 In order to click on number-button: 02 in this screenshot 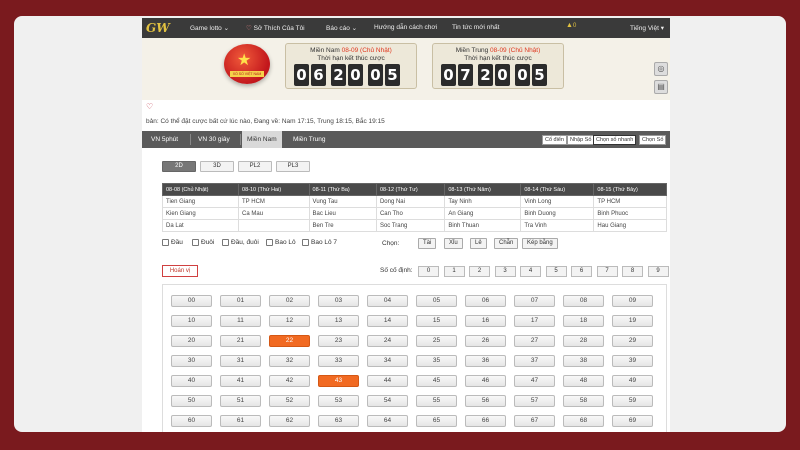, I will do `click(289, 301)`.